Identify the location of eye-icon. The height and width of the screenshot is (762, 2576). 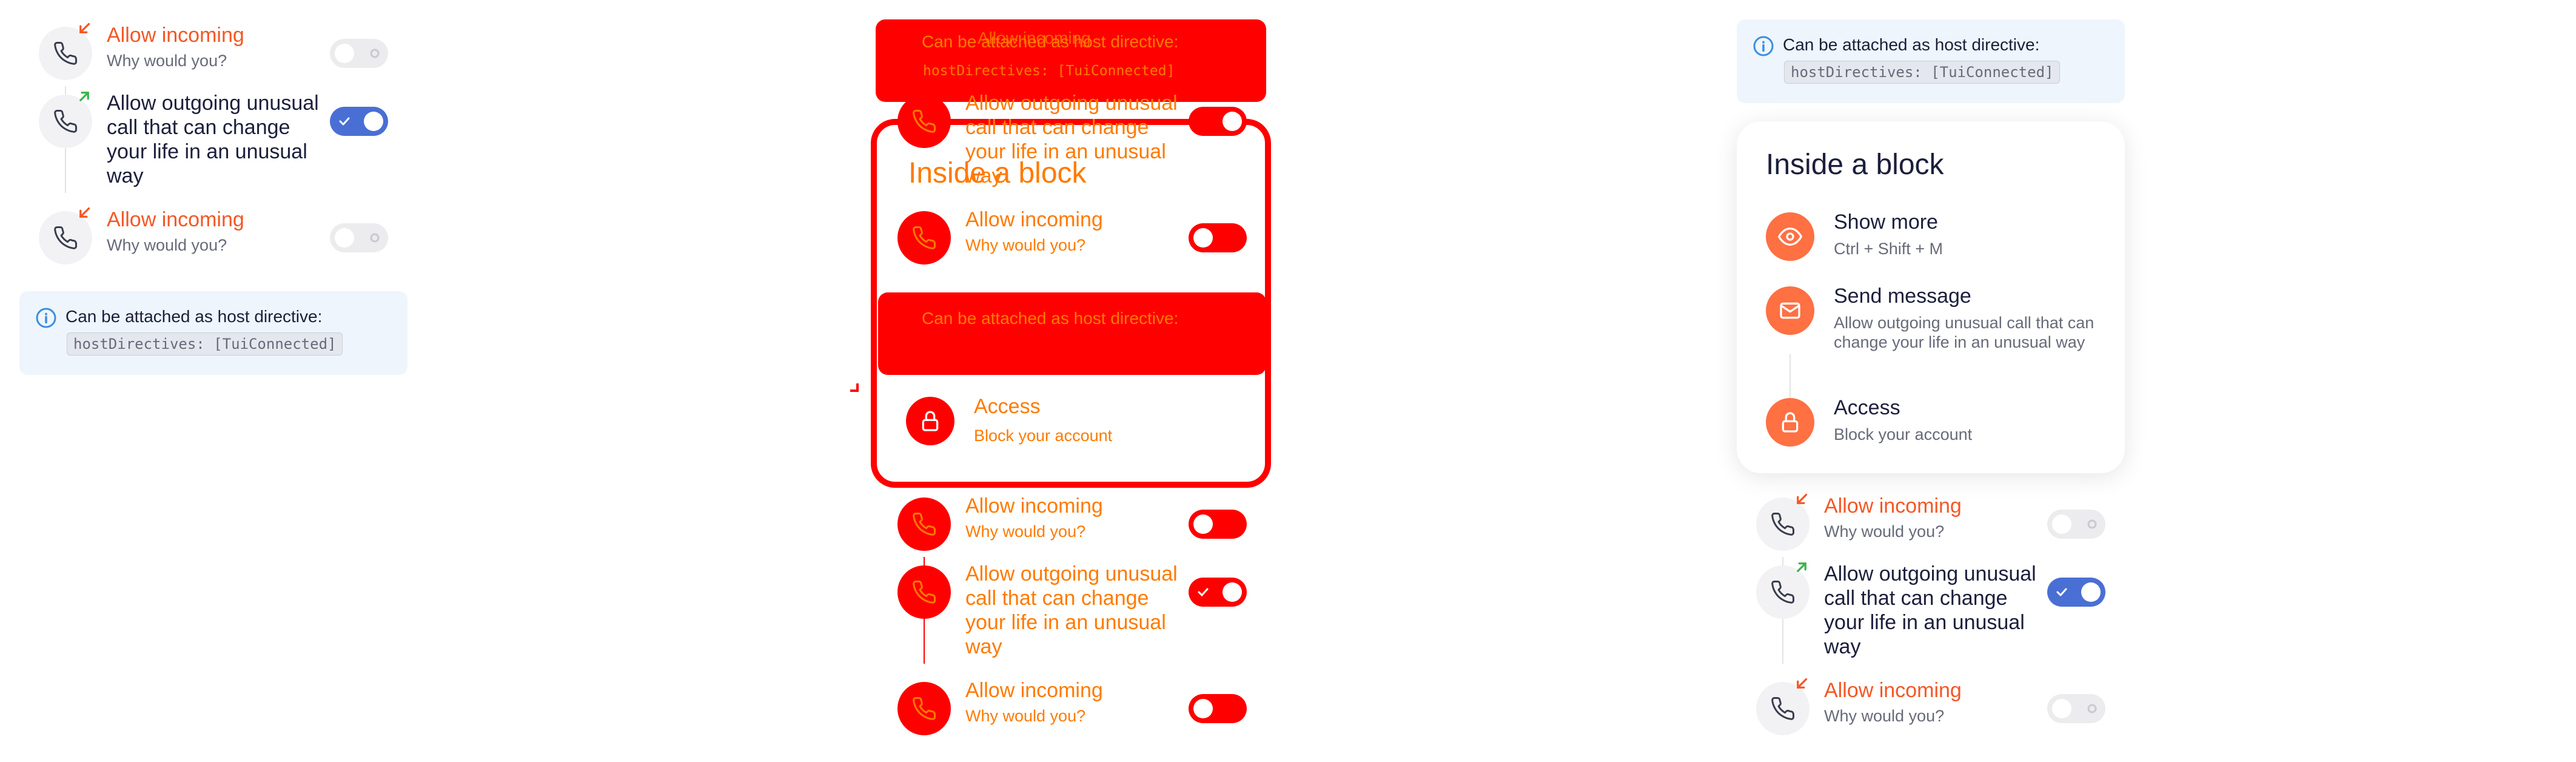
(1790, 236).